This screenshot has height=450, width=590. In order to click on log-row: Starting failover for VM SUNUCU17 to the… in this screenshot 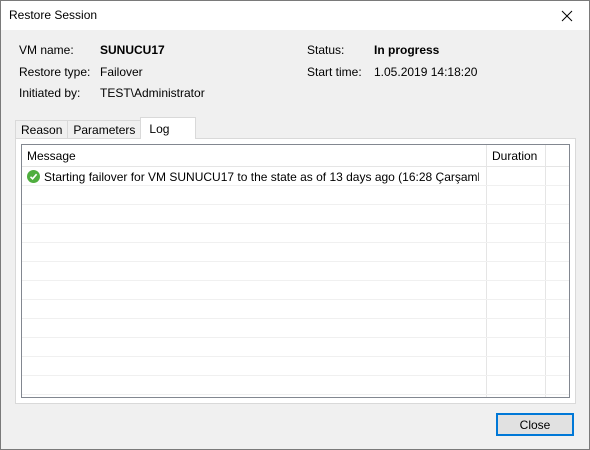, I will do `click(295, 176)`.